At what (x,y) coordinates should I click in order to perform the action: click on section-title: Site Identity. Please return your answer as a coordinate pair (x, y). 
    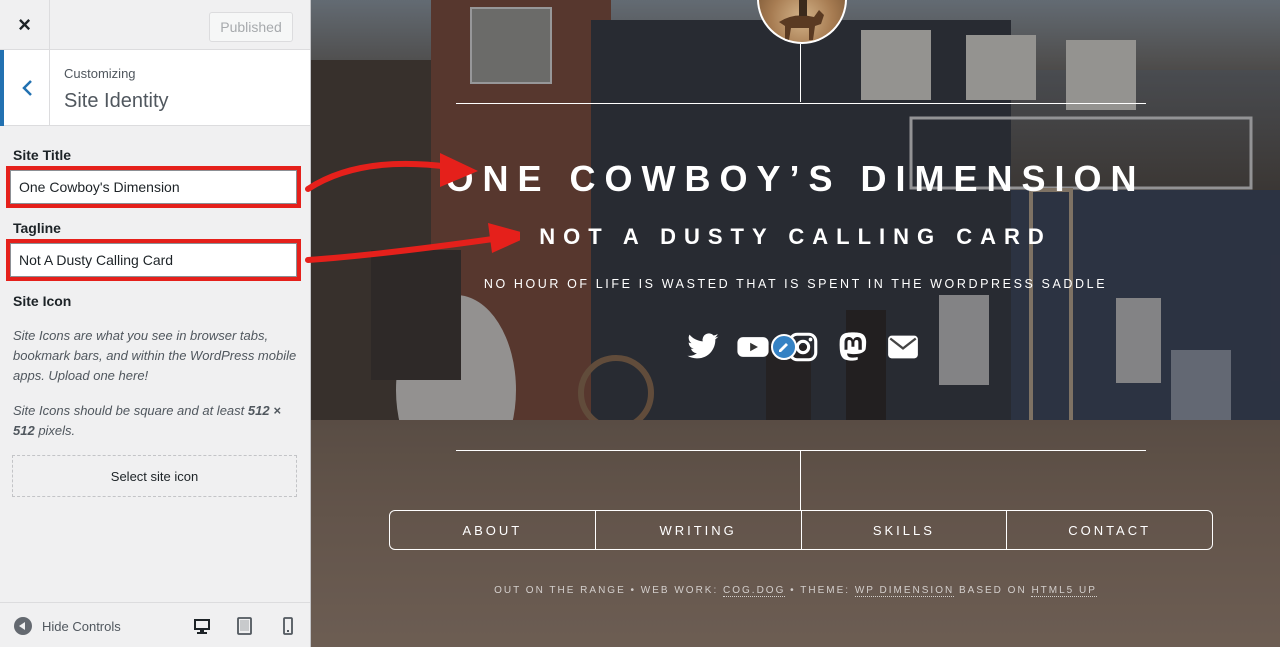
    Looking at the image, I should click on (116, 101).